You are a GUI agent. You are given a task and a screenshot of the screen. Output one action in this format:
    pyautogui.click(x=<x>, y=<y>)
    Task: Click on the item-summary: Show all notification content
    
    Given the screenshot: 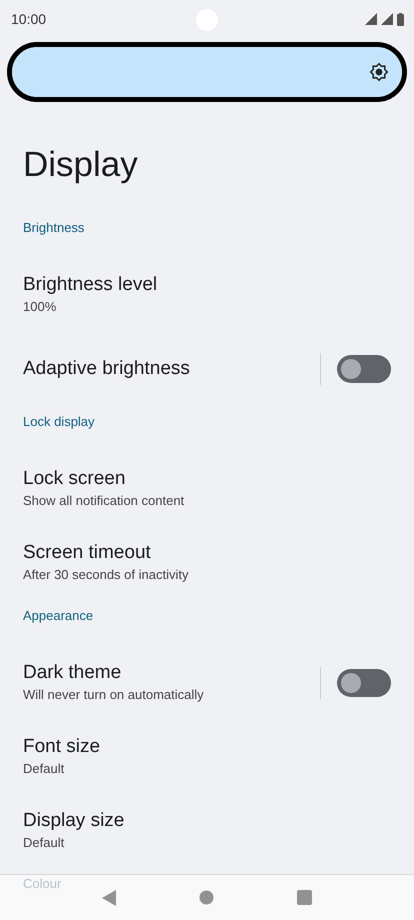 What is the action you would take?
    pyautogui.click(x=104, y=501)
    